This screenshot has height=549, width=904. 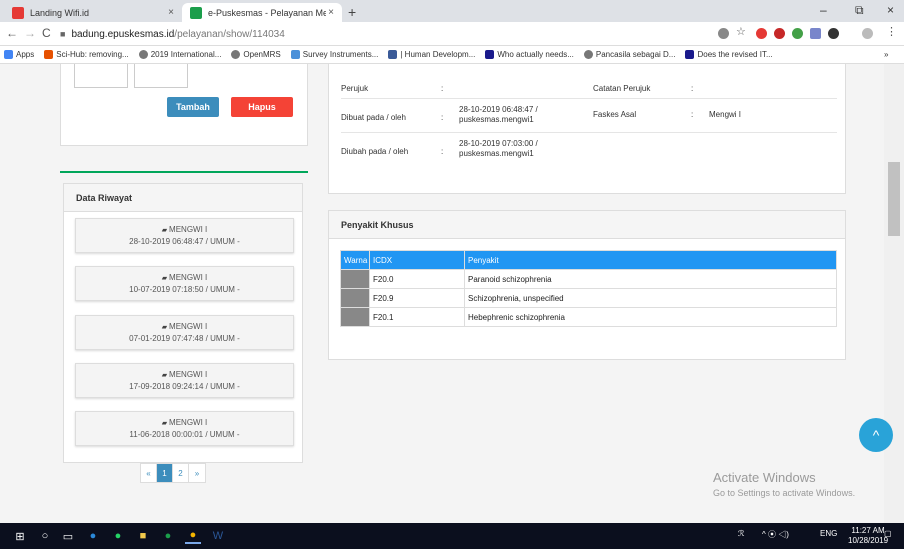 What do you see at coordinates (373, 117) in the screenshot?
I see `info-label: Dibuat pada / oleh` at bounding box center [373, 117].